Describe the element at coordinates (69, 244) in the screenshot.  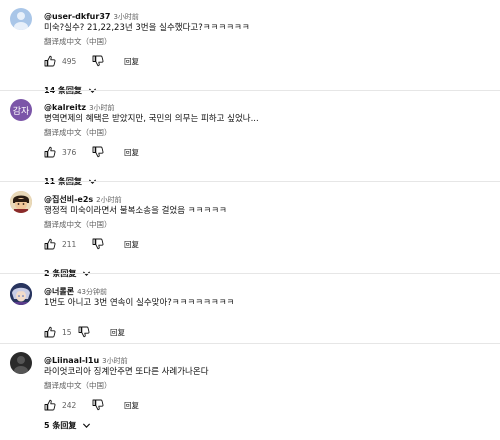
I see `like-count: 211` at that location.